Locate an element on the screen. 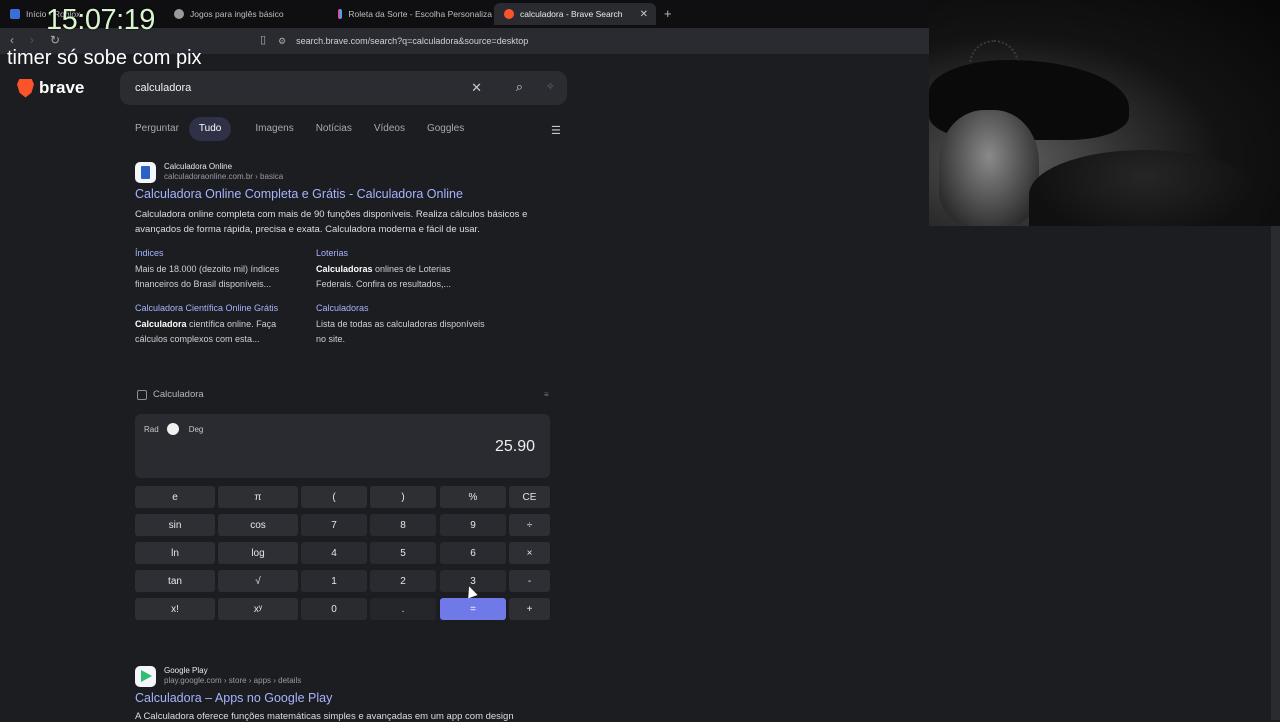  plus-icon: + is located at coordinates (668, 13).